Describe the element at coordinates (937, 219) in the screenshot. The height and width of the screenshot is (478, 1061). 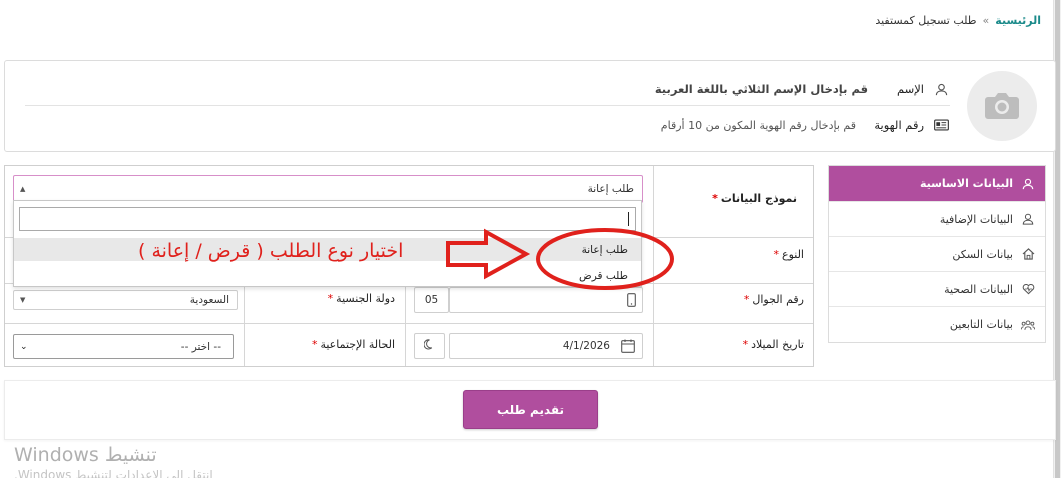
I see `tab-additional-data: البيانات الإضافية` at that location.